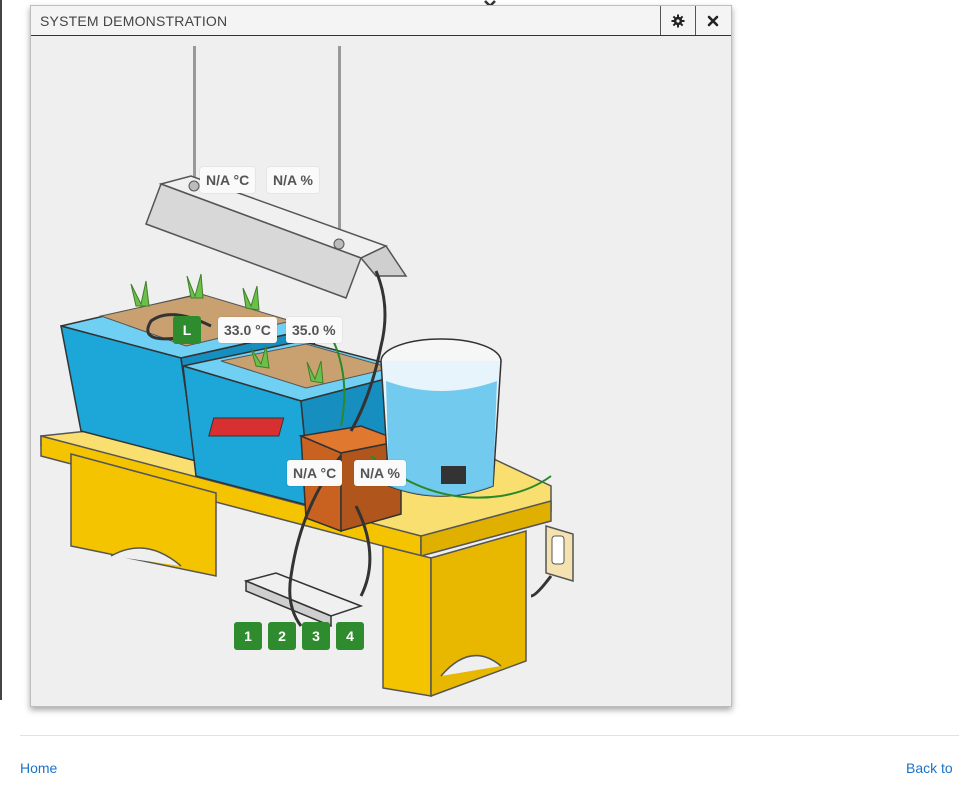 This screenshot has height=786, width=959. Describe the element at coordinates (247, 330) in the screenshot. I see `grow-temperature-reading: 33.0 °C` at that location.